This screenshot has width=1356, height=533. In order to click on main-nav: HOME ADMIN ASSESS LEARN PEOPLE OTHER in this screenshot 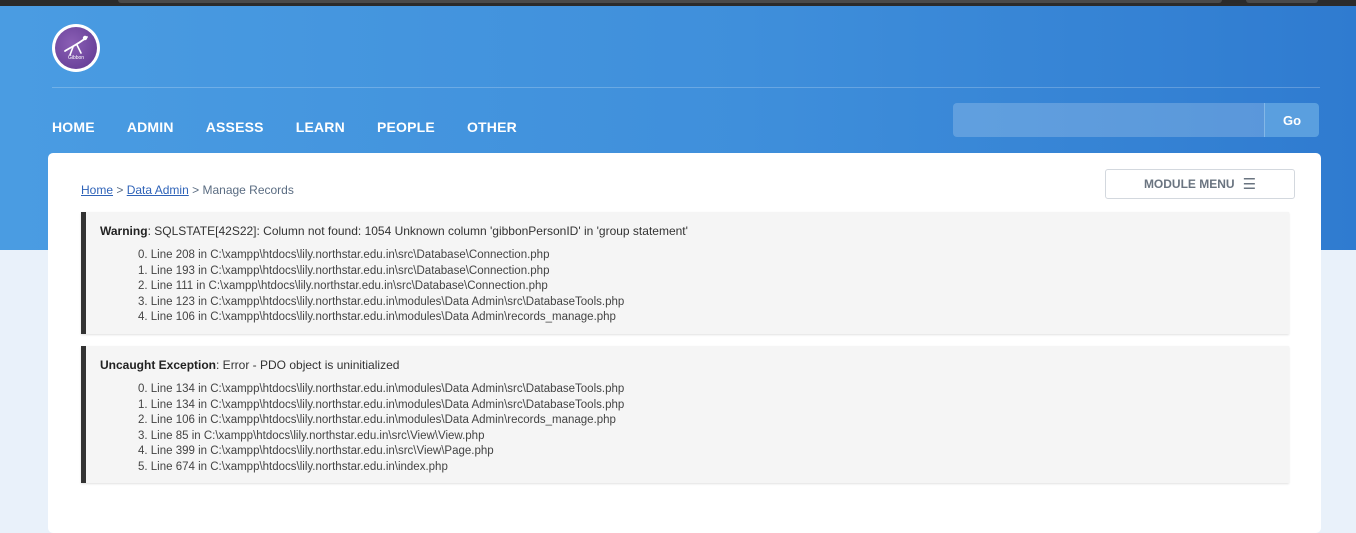, I will do `click(300, 127)`.